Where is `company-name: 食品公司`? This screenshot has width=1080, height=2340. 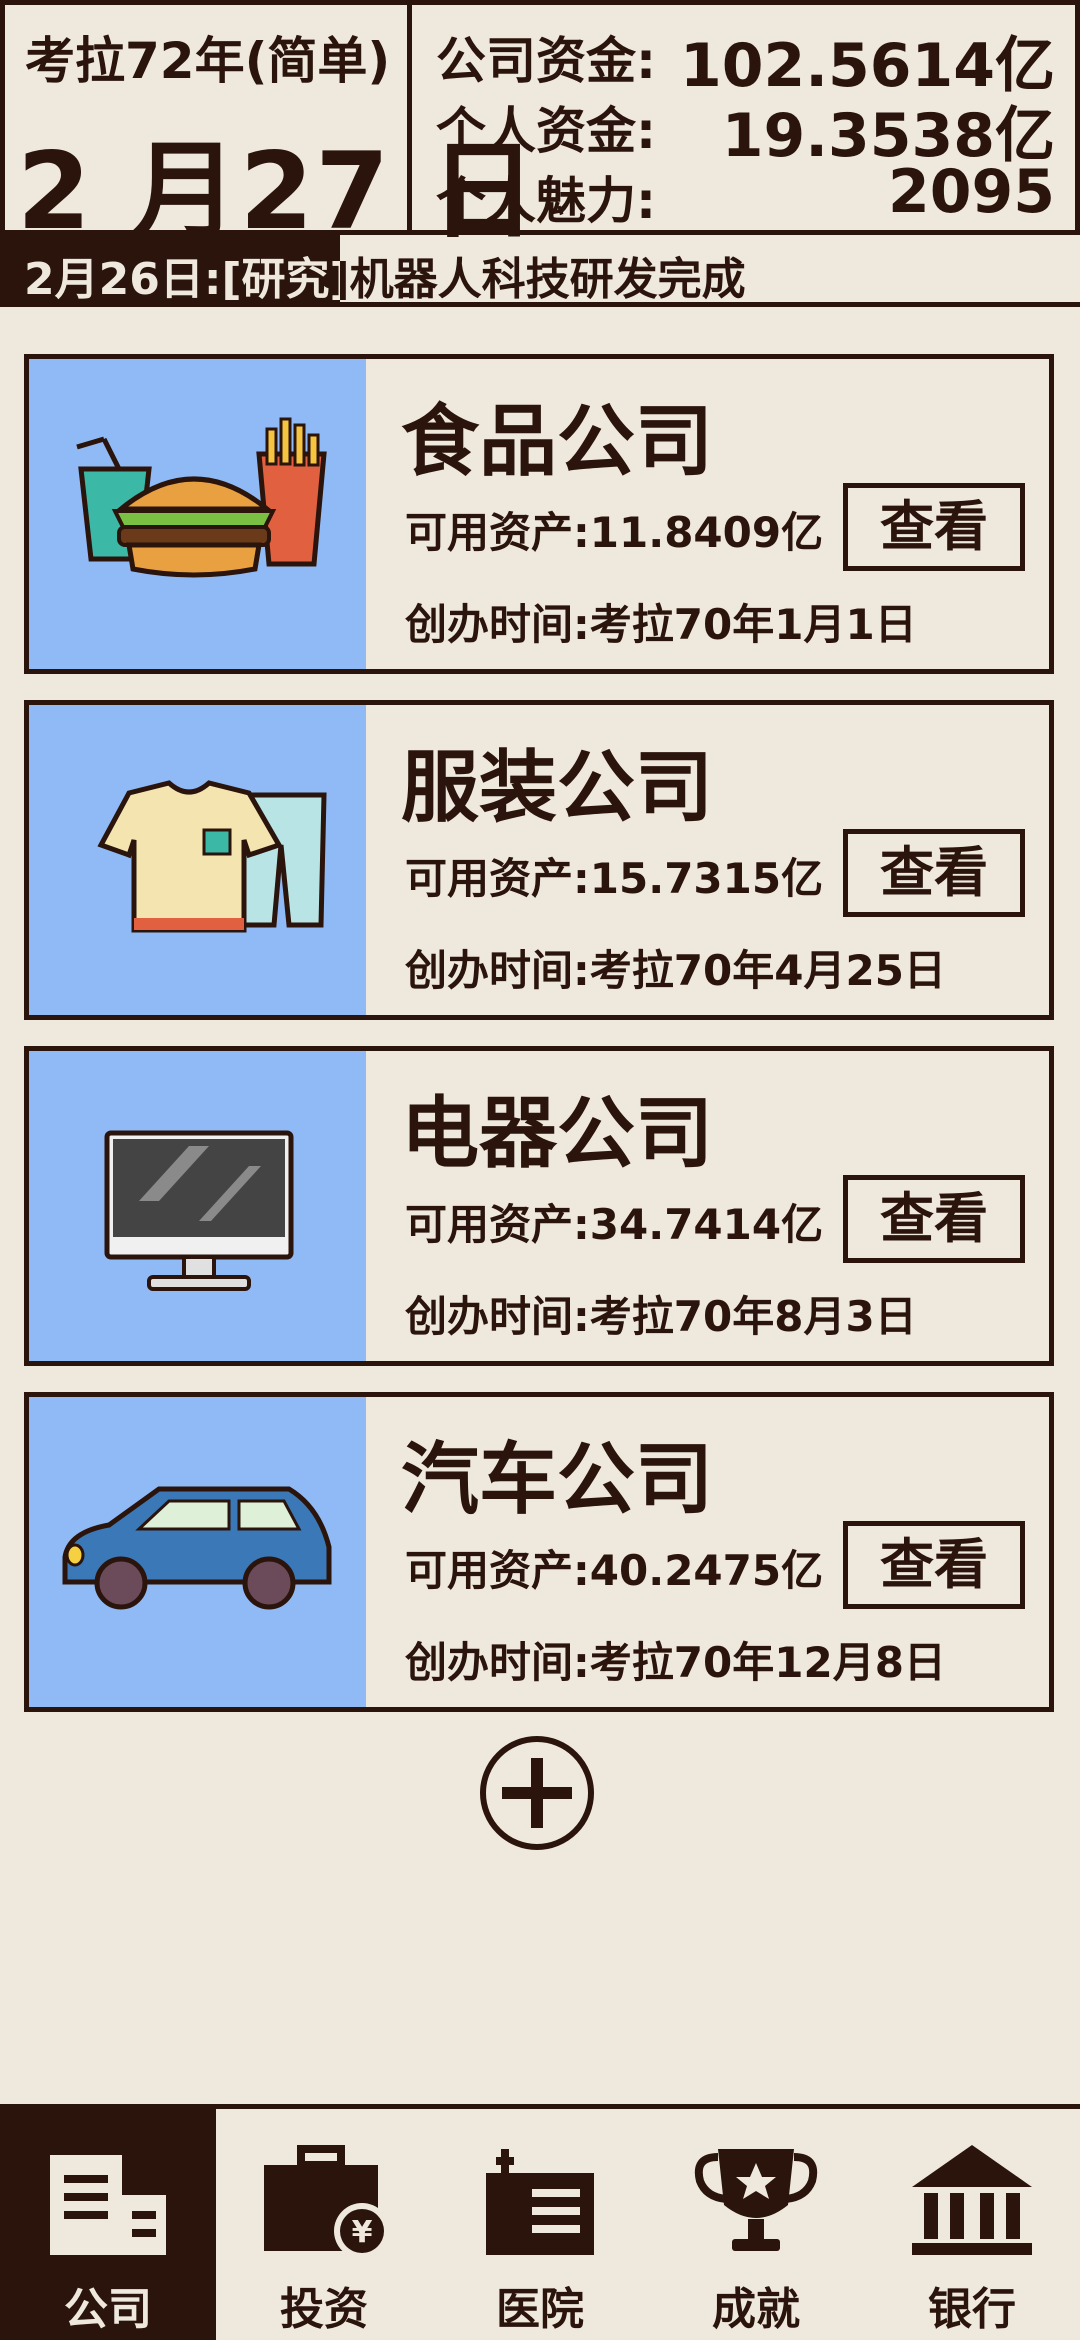 company-name: 食品公司 is located at coordinates (557, 442).